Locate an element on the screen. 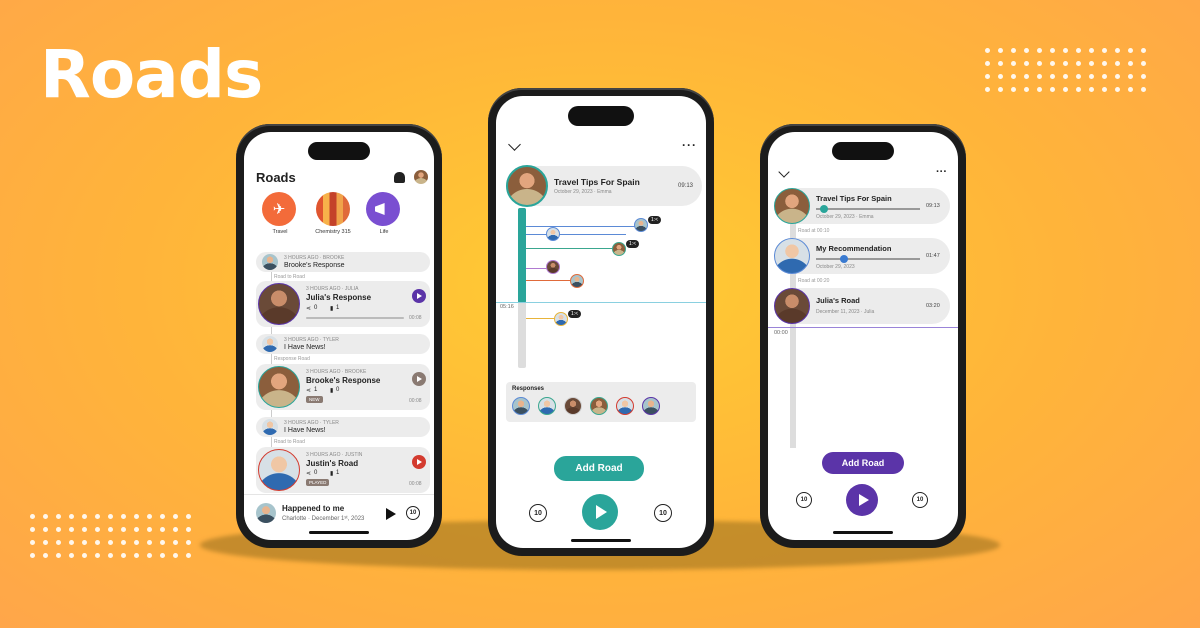 Image resolution: width=1200 pixels, height=628 pixels. decorative-dots-bottom-left is located at coordinates (110, 536).